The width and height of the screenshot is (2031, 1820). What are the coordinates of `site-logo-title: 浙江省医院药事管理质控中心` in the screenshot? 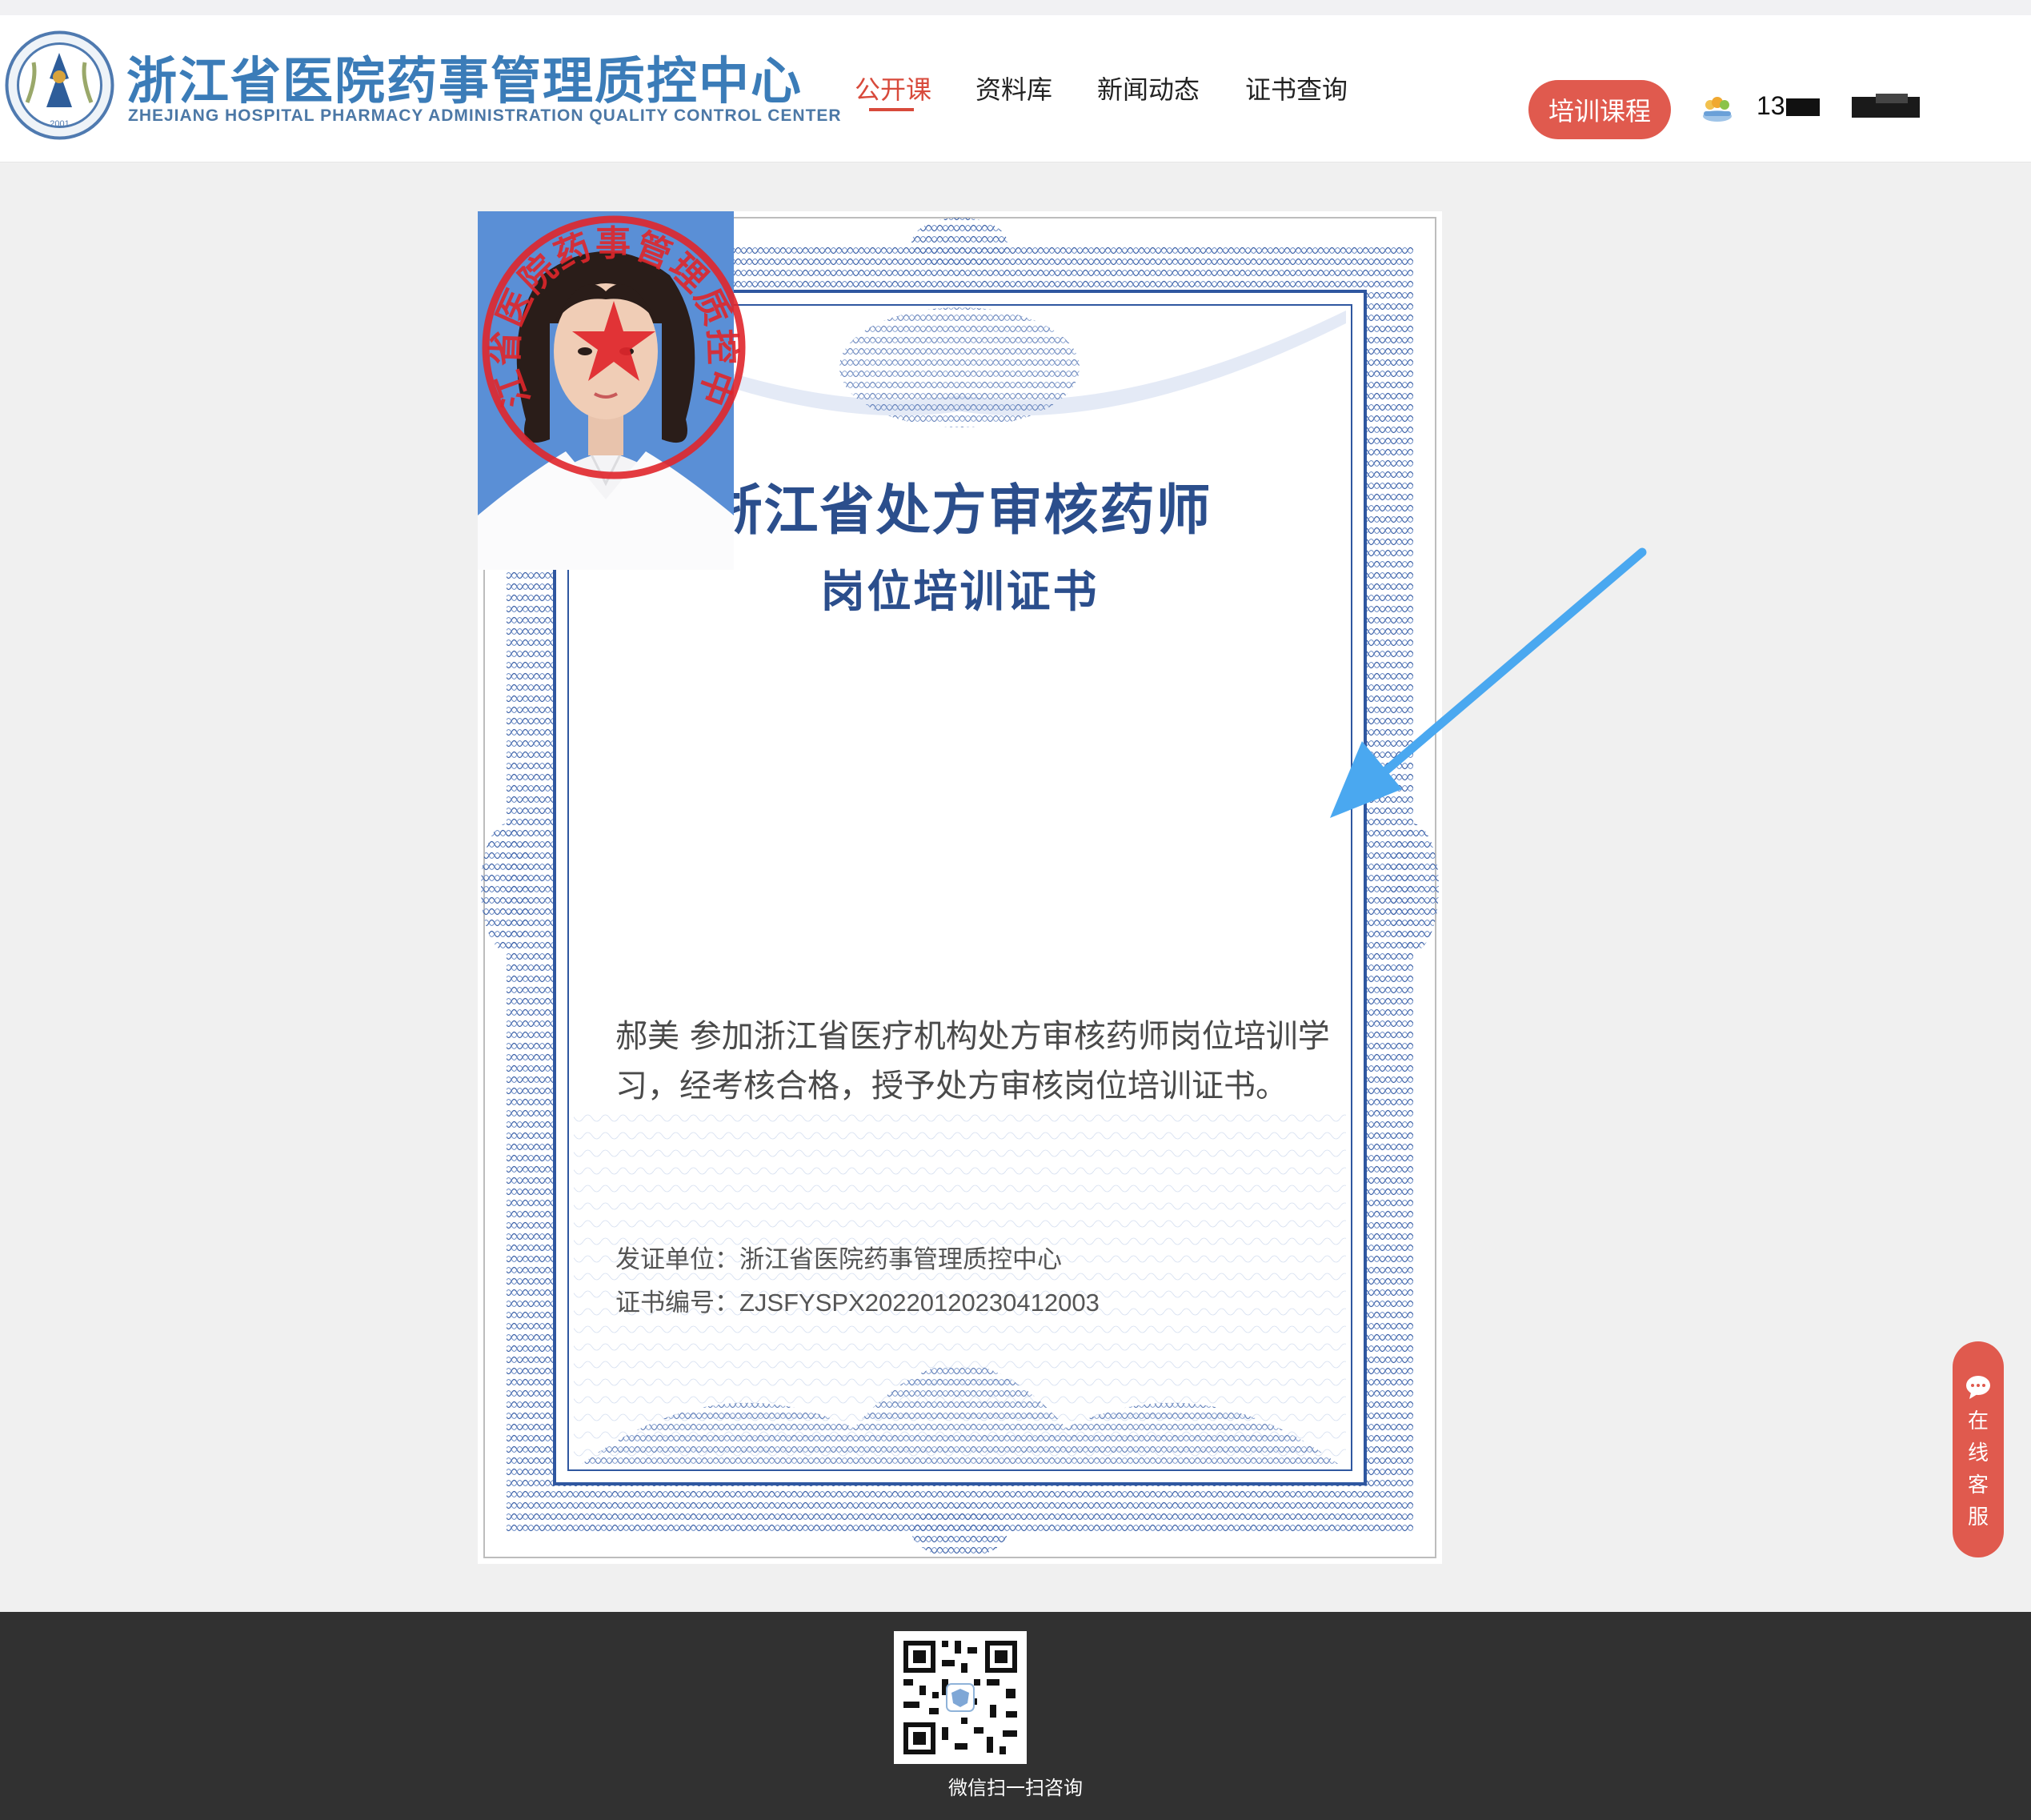 It's located at (464, 77).